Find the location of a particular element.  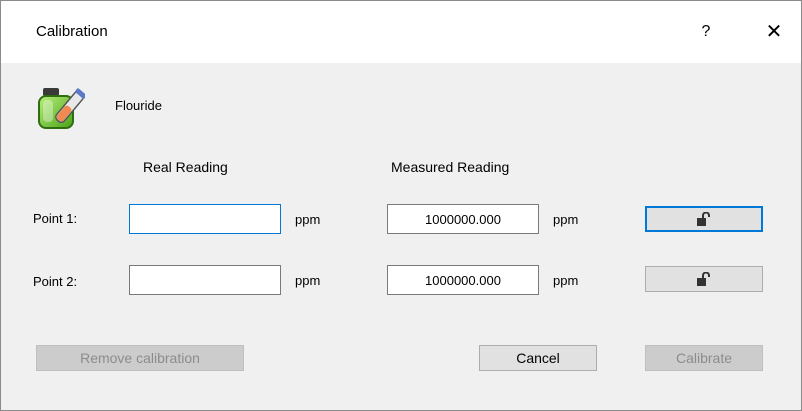

remove-calibration-button: Remove calibration is located at coordinates (140, 358).